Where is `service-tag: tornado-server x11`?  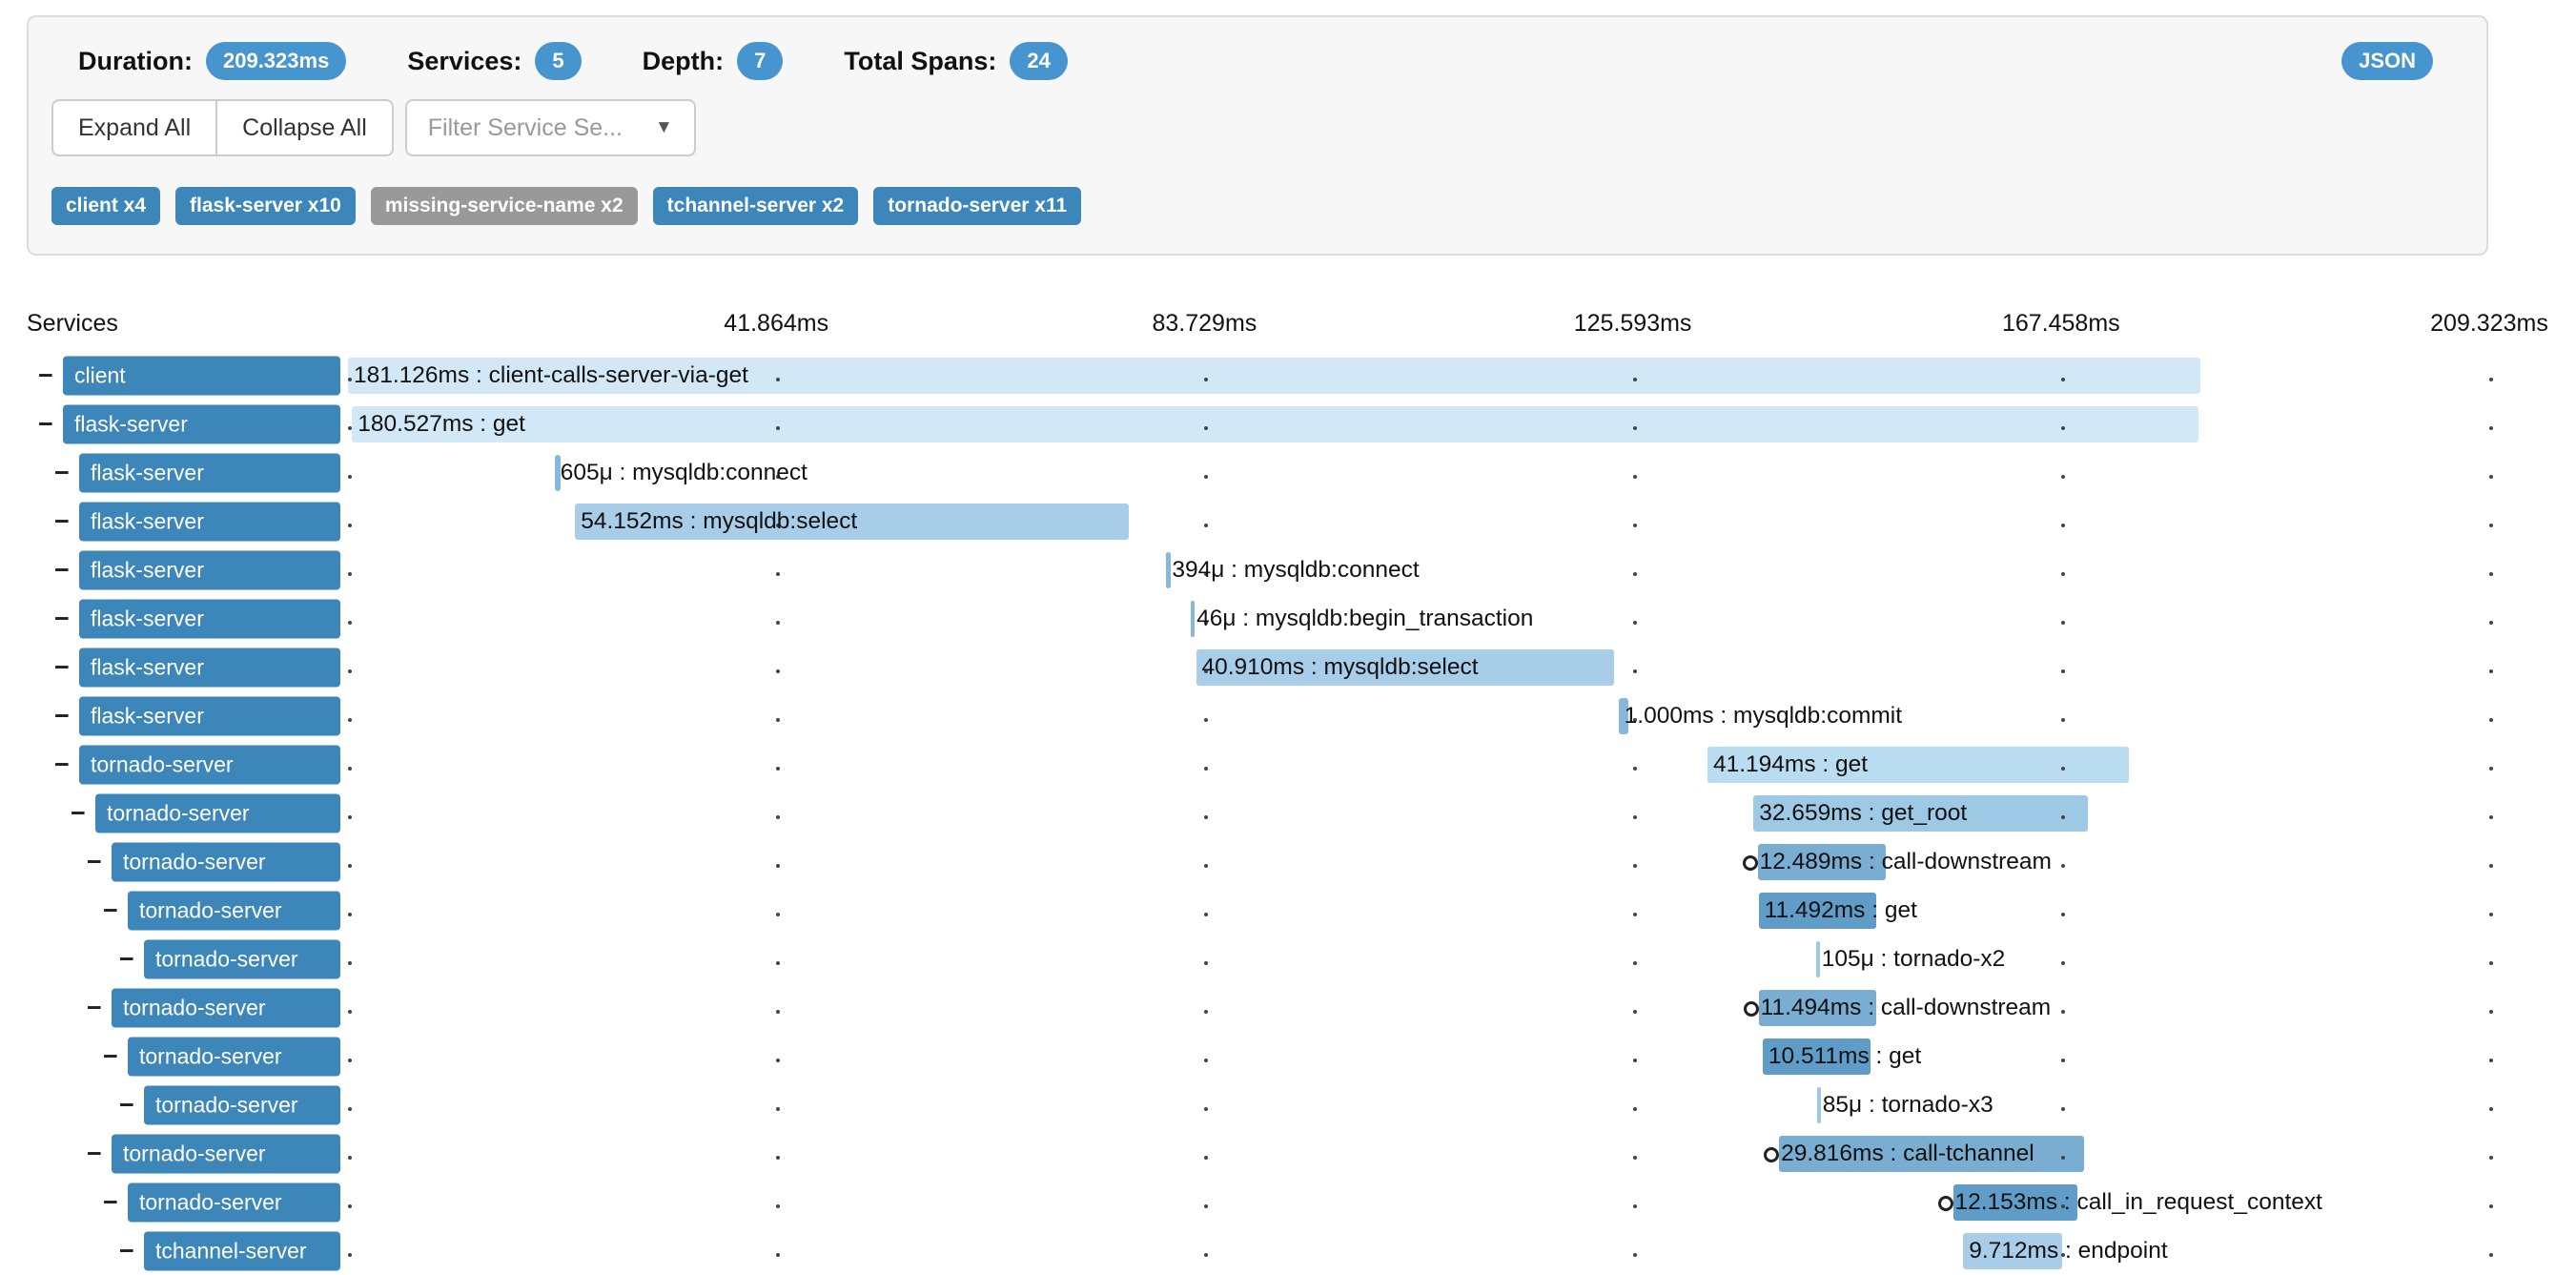
service-tag: tornado-server x11 is located at coordinates (977, 206).